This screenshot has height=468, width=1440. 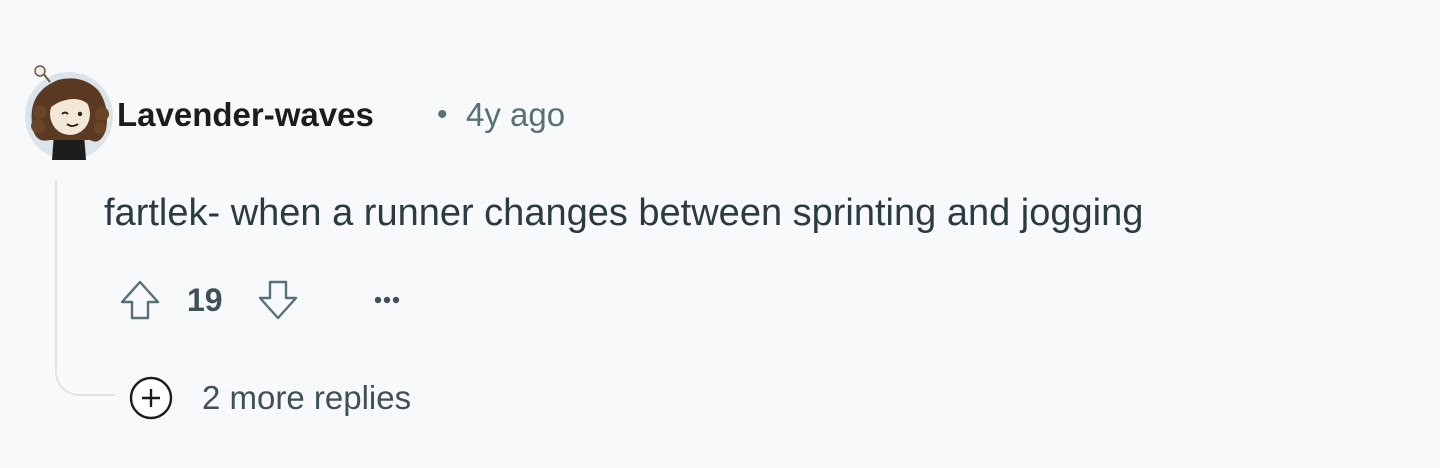 What do you see at coordinates (278, 300) in the screenshot?
I see `downvote-arrow-icon` at bounding box center [278, 300].